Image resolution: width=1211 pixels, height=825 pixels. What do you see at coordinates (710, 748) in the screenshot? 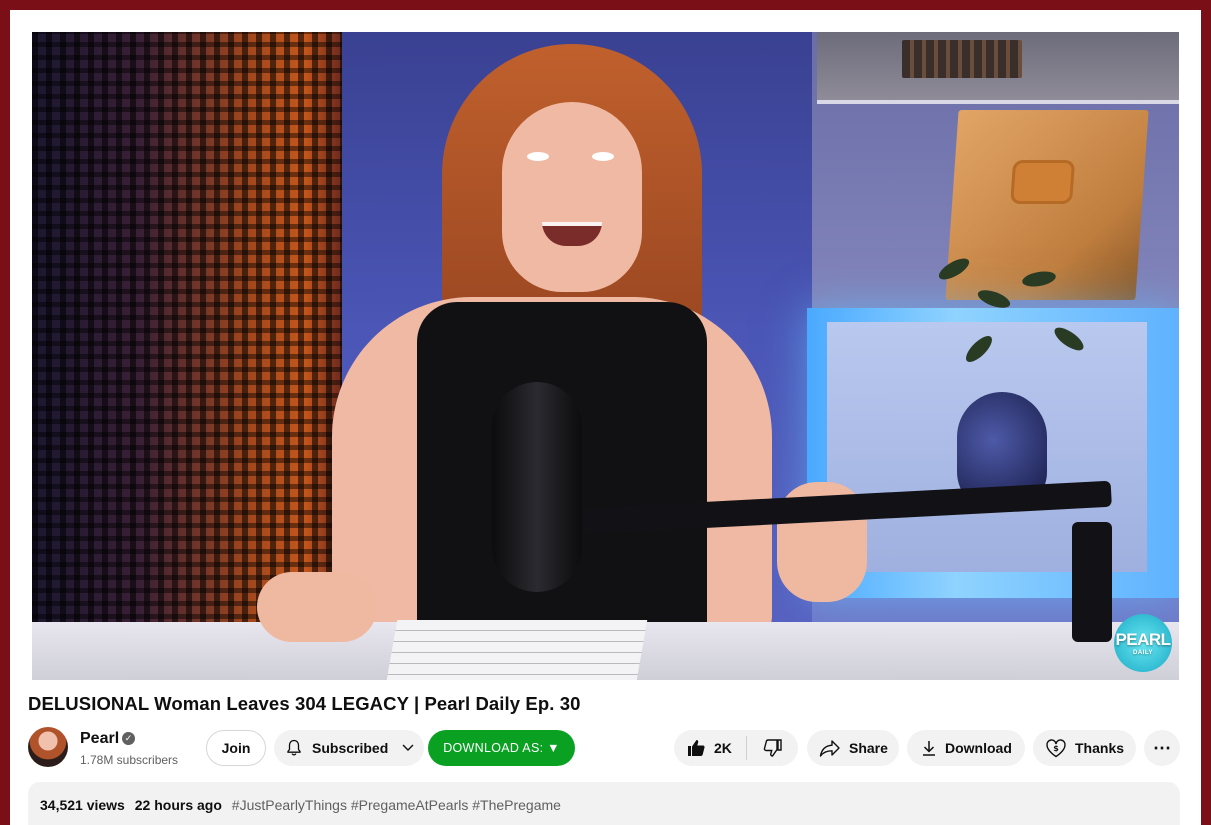
I see `like-button: 2K` at bounding box center [710, 748].